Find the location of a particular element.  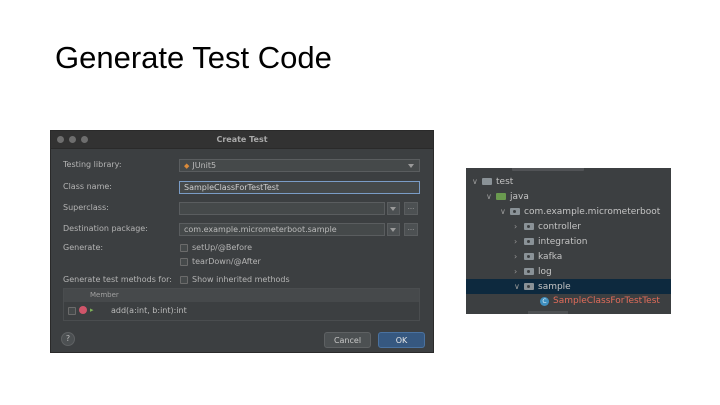

generate-methods-label: Generate test methods for: is located at coordinates (117, 279).